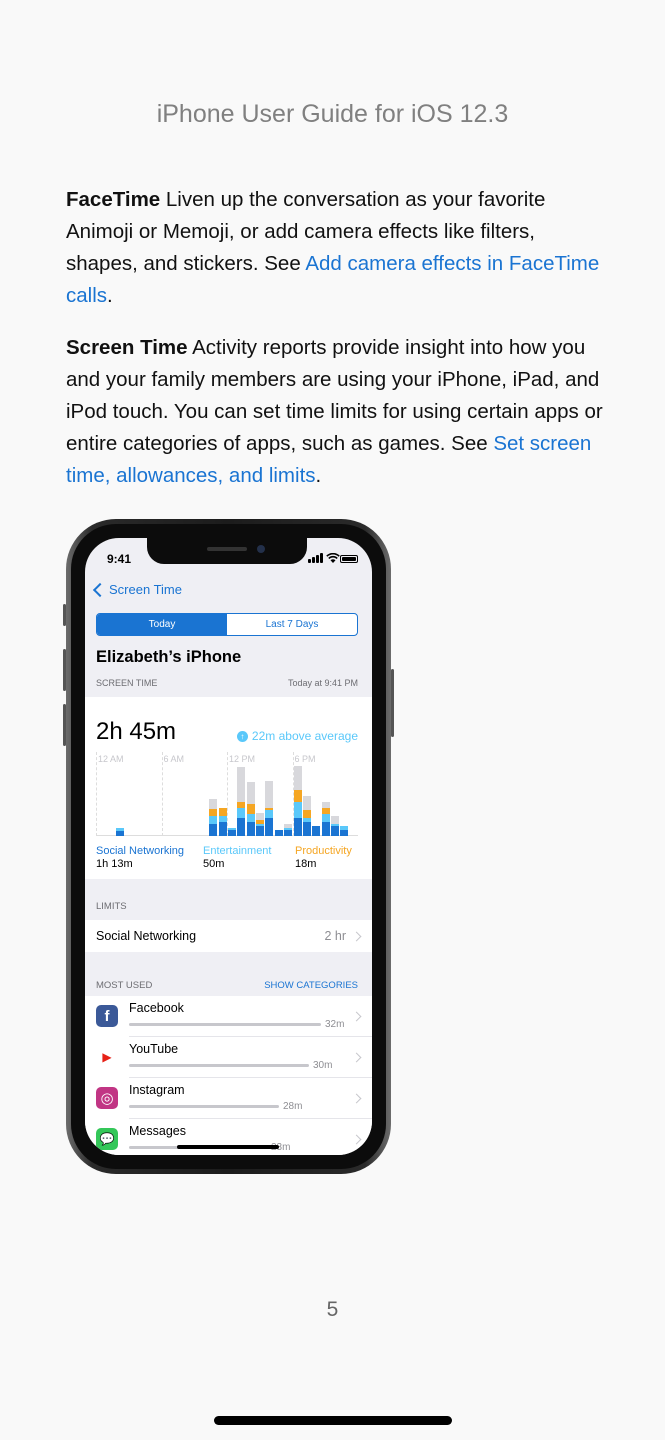  What do you see at coordinates (306, 864) in the screenshot?
I see `legend-value: 18m` at bounding box center [306, 864].